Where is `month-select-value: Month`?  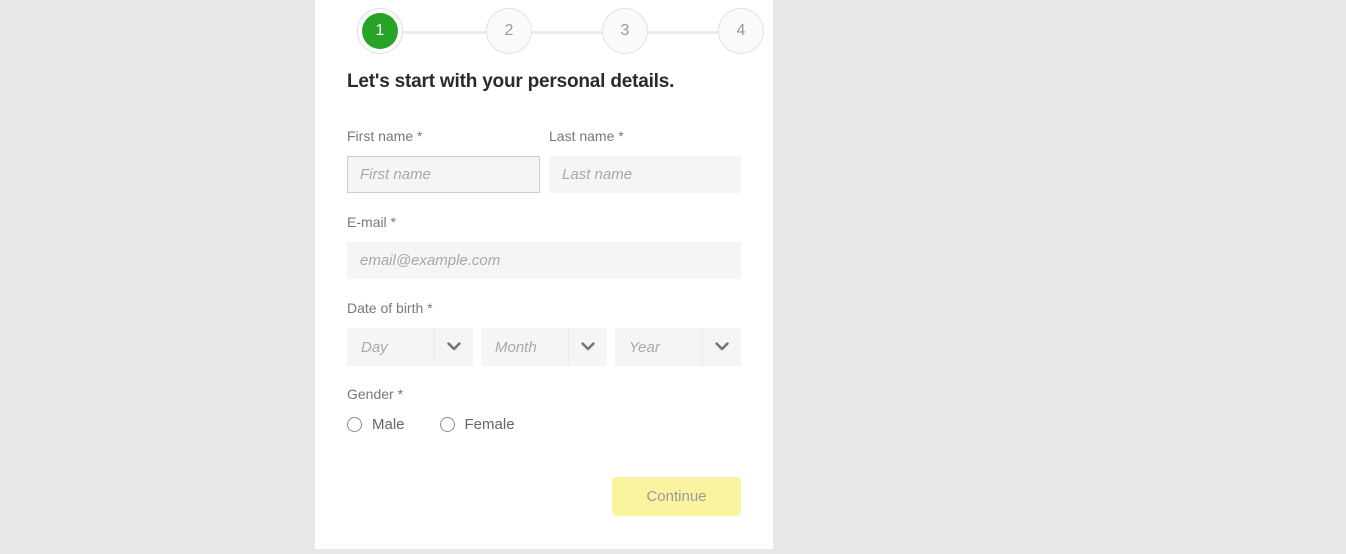 month-select-value: Month is located at coordinates (516, 347).